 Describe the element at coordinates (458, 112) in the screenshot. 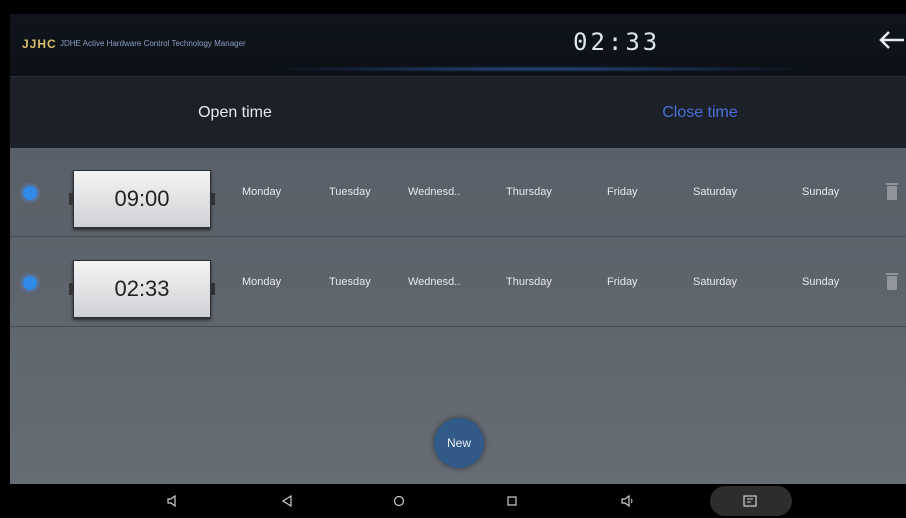

I see `tab-bar: Open time Close time` at that location.